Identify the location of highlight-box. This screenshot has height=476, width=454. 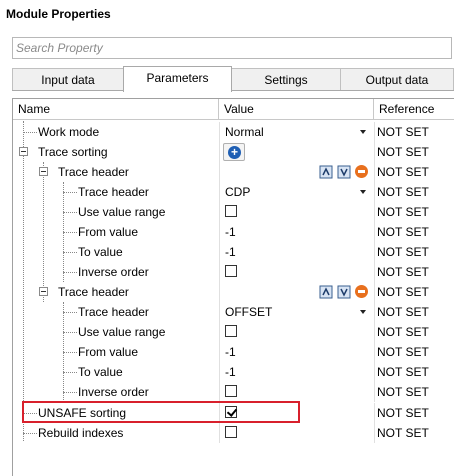
(161, 412).